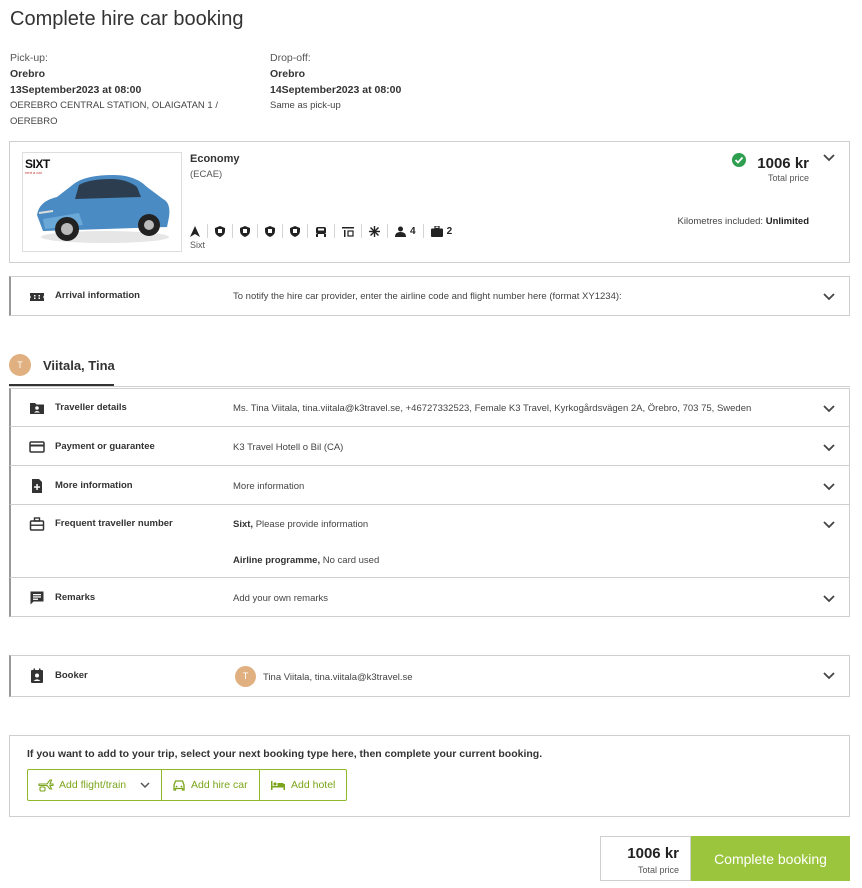  Describe the element at coordinates (303, 785) in the screenshot. I see `add-hotel-button: Add hotel` at that location.